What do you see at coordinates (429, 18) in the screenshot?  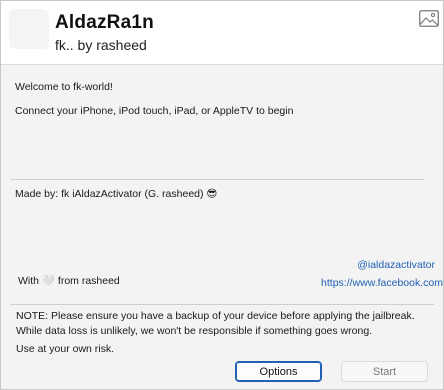 I see `image-icon` at bounding box center [429, 18].